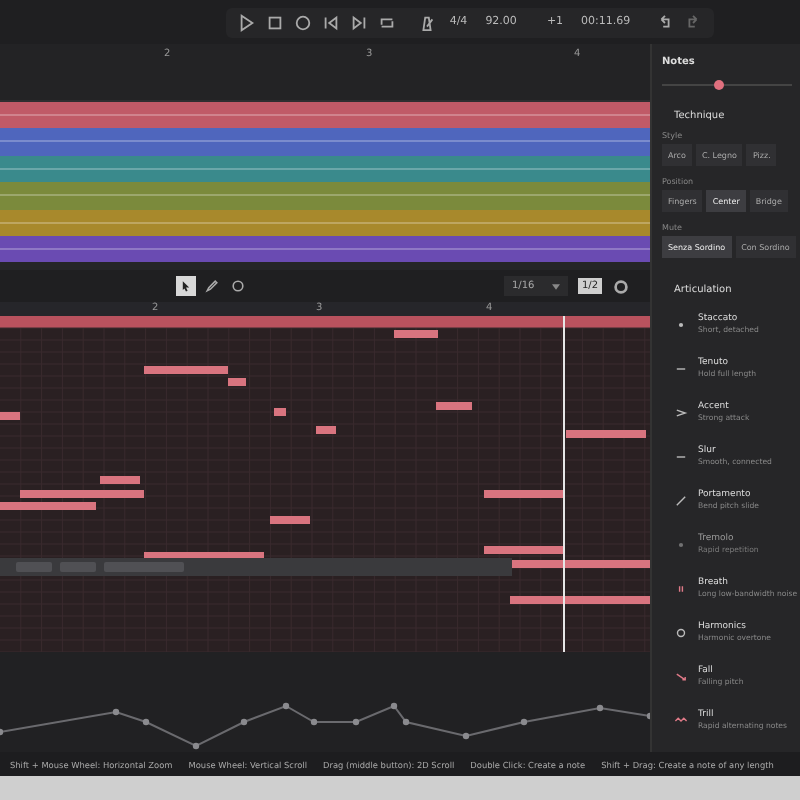  What do you see at coordinates (681, 676) in the screenshot?
I see `fall-icon` at bounding box center [681, 676].